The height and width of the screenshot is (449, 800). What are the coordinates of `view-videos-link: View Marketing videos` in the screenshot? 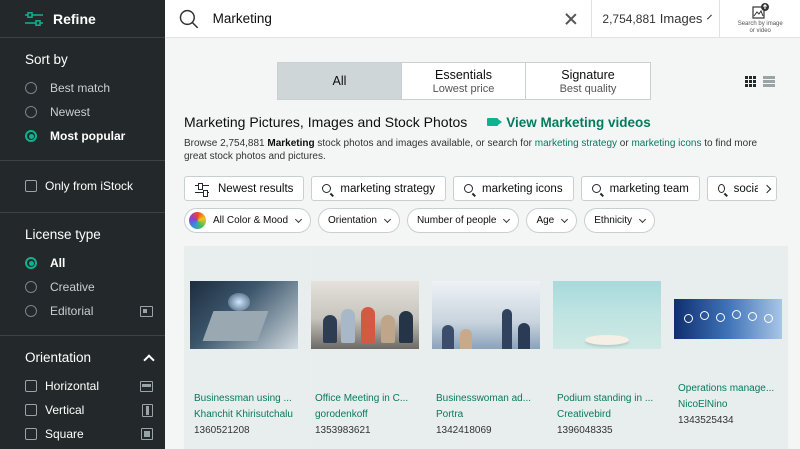 It's located at (569, 122).